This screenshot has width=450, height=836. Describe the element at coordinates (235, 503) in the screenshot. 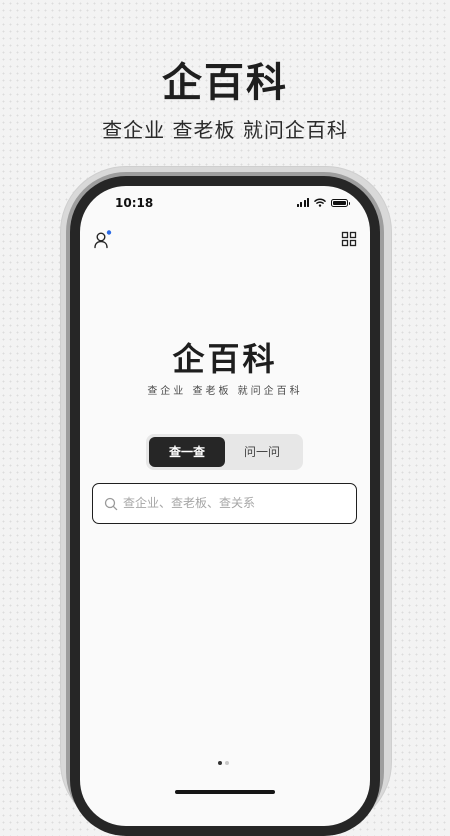

I see `search-input` at that location.